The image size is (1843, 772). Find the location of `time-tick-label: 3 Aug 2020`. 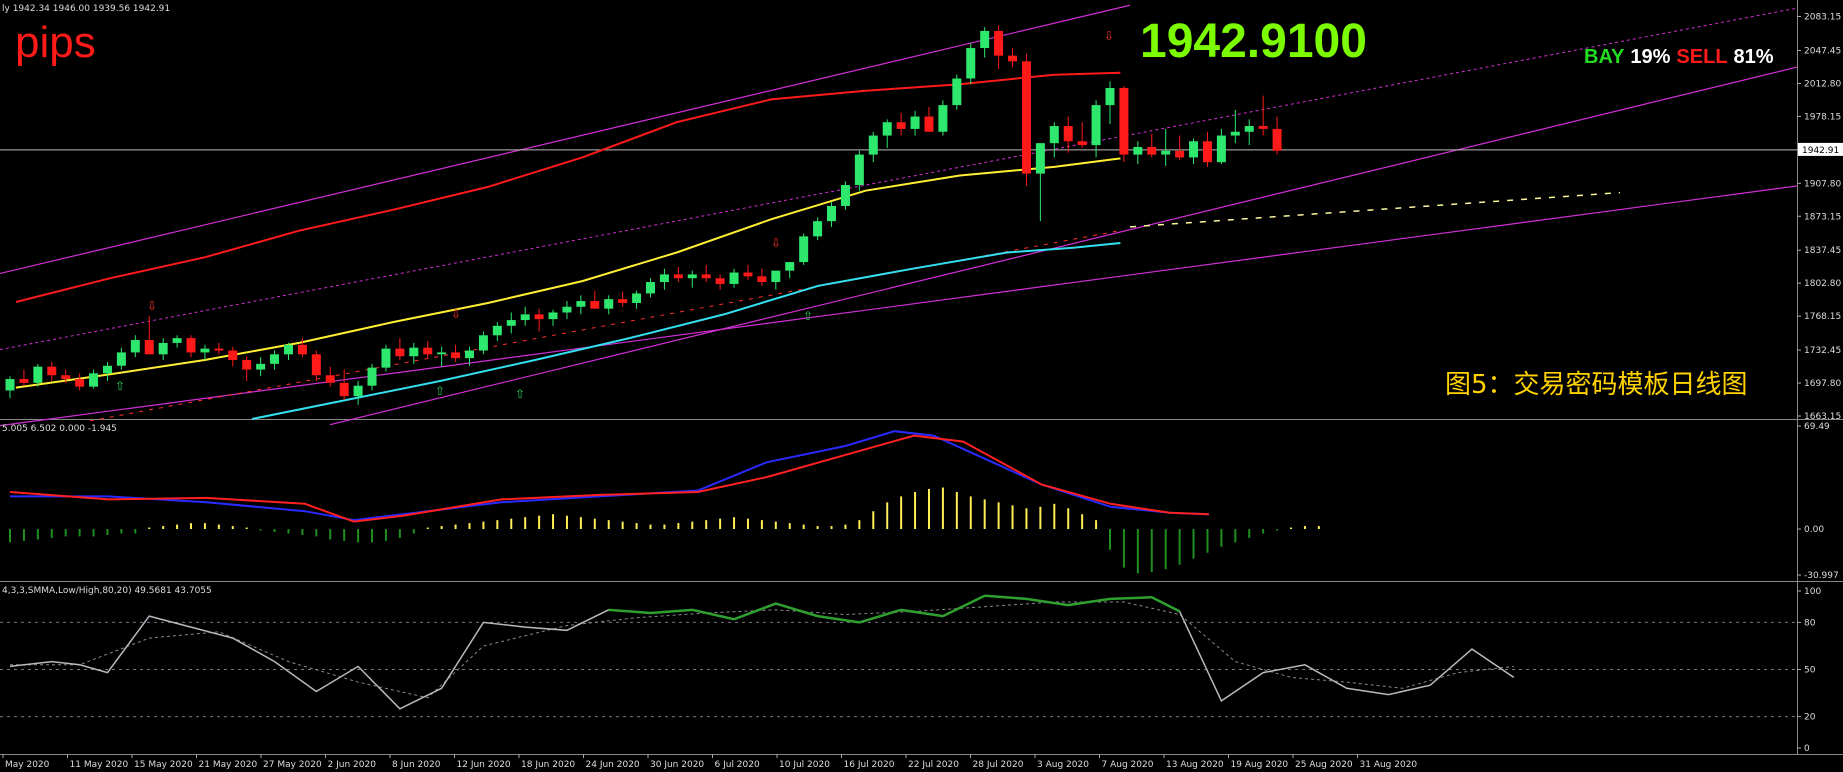

time-tick-label: 3 Aug 2020 is located at coordinates (1063, 765).